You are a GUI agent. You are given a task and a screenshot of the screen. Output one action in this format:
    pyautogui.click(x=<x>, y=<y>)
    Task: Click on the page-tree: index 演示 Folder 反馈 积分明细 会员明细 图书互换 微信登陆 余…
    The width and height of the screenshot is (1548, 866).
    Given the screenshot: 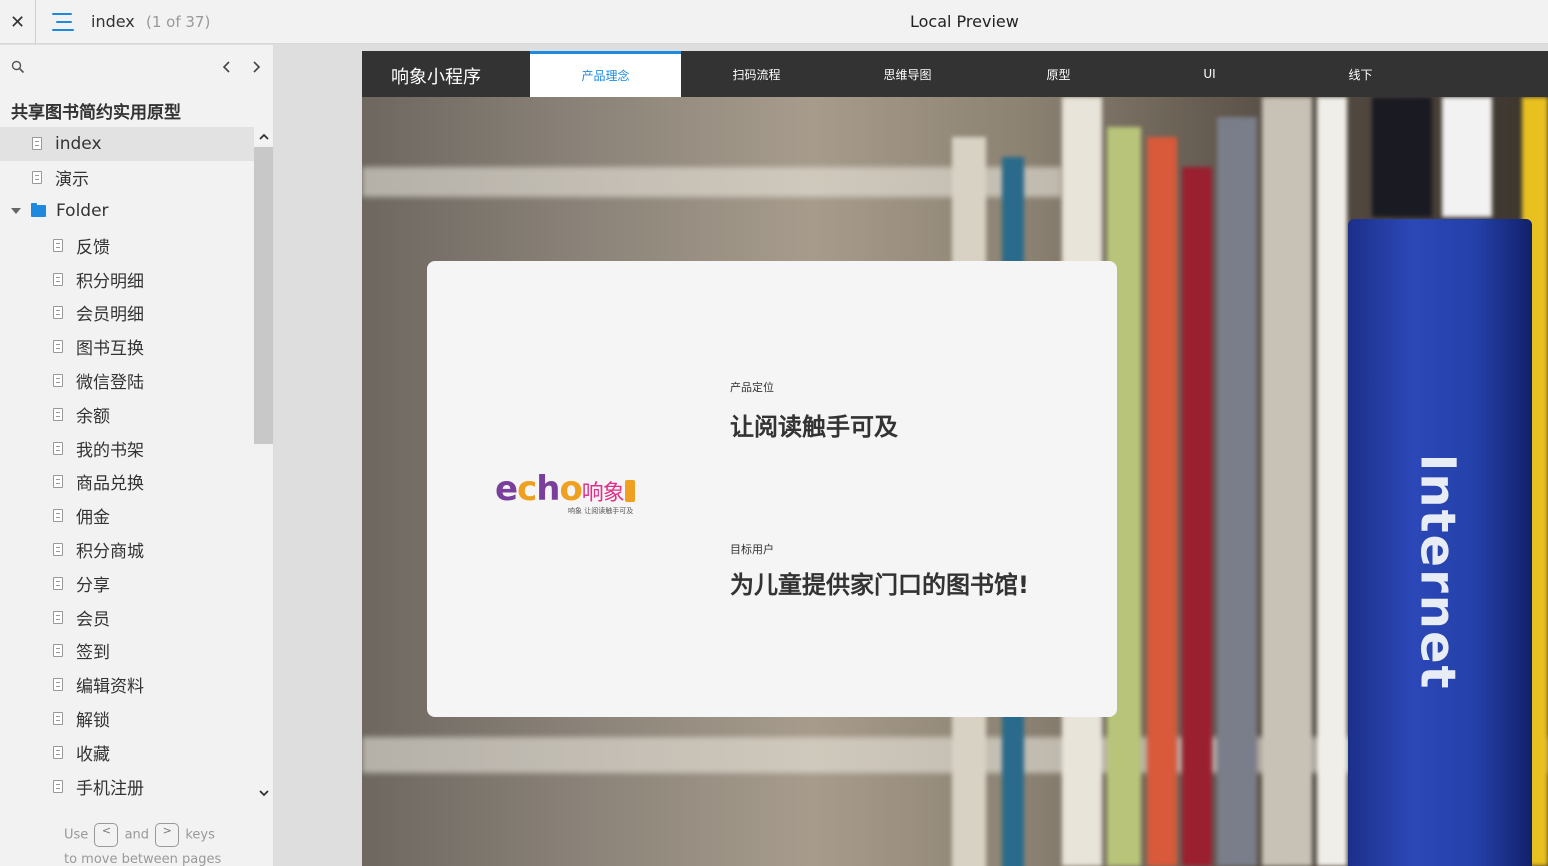 What is the action you would take?
    pyautogui.click(x=127, y=465)
    